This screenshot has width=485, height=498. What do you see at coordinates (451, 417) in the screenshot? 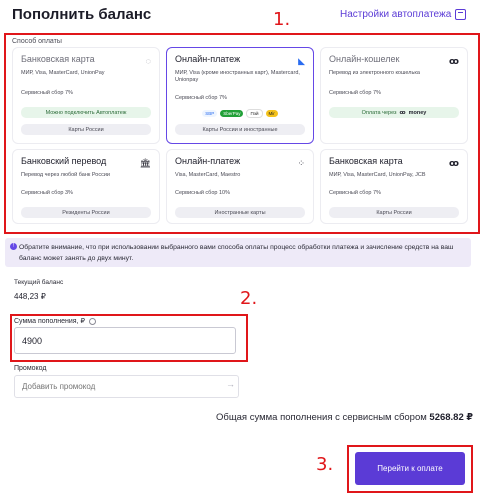
I see `total-value: 5268.82 ₽` at bounding box center [451, 417].